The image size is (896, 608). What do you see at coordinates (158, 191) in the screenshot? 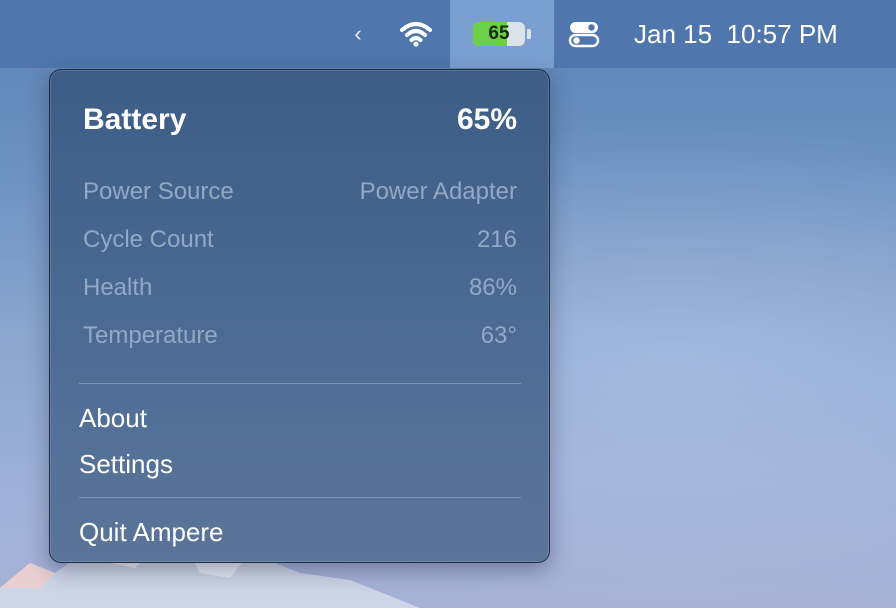
I see `stat-label: Power Source` at bounding box center [158, 191].